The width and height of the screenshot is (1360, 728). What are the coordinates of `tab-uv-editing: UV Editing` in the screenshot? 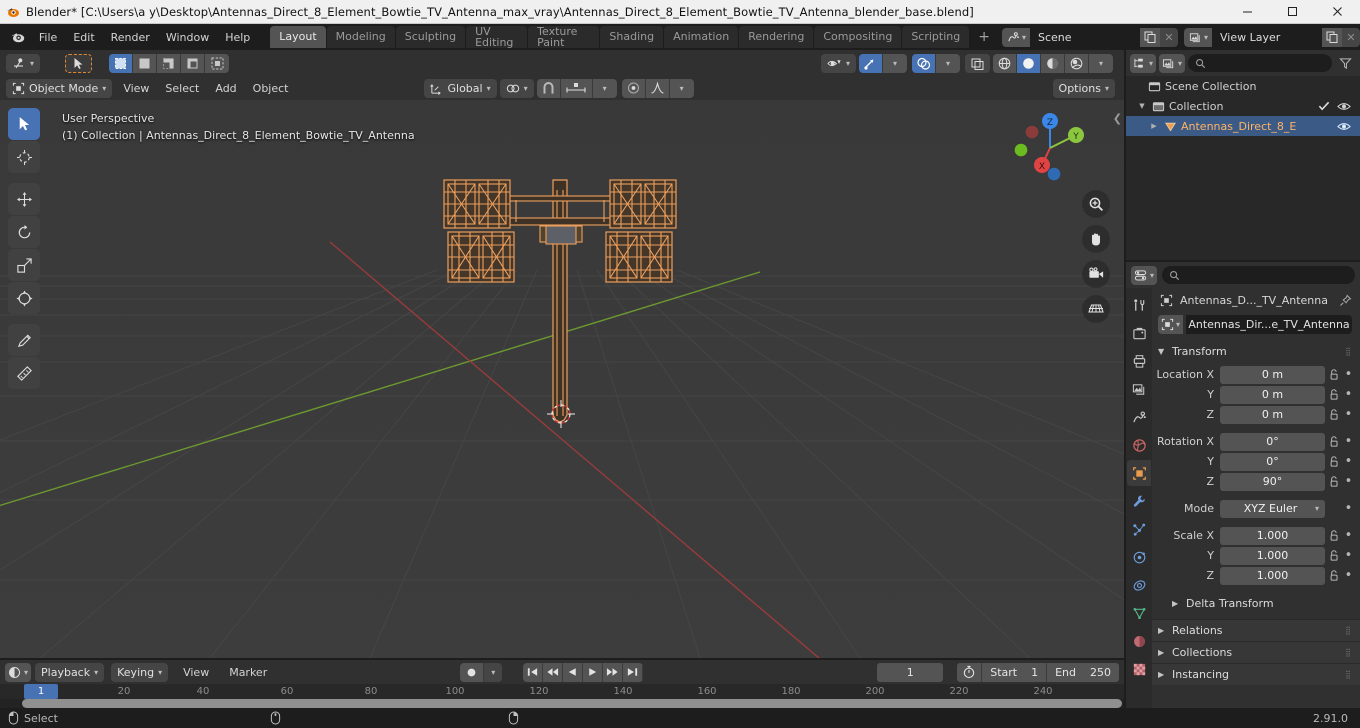 It's located at (497, 37).